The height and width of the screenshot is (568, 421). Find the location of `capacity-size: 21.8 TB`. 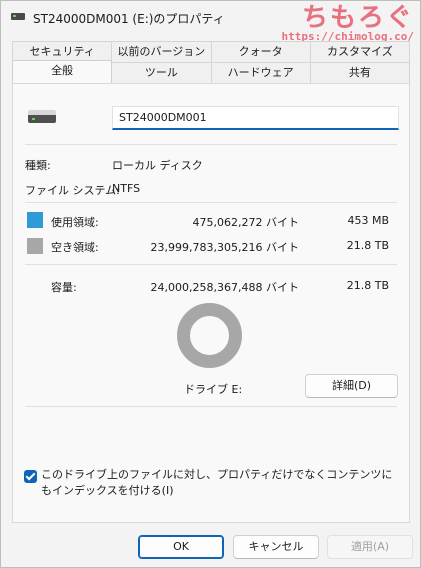

capacity-size: 21.8 TB is located at coordinates (367, 285).